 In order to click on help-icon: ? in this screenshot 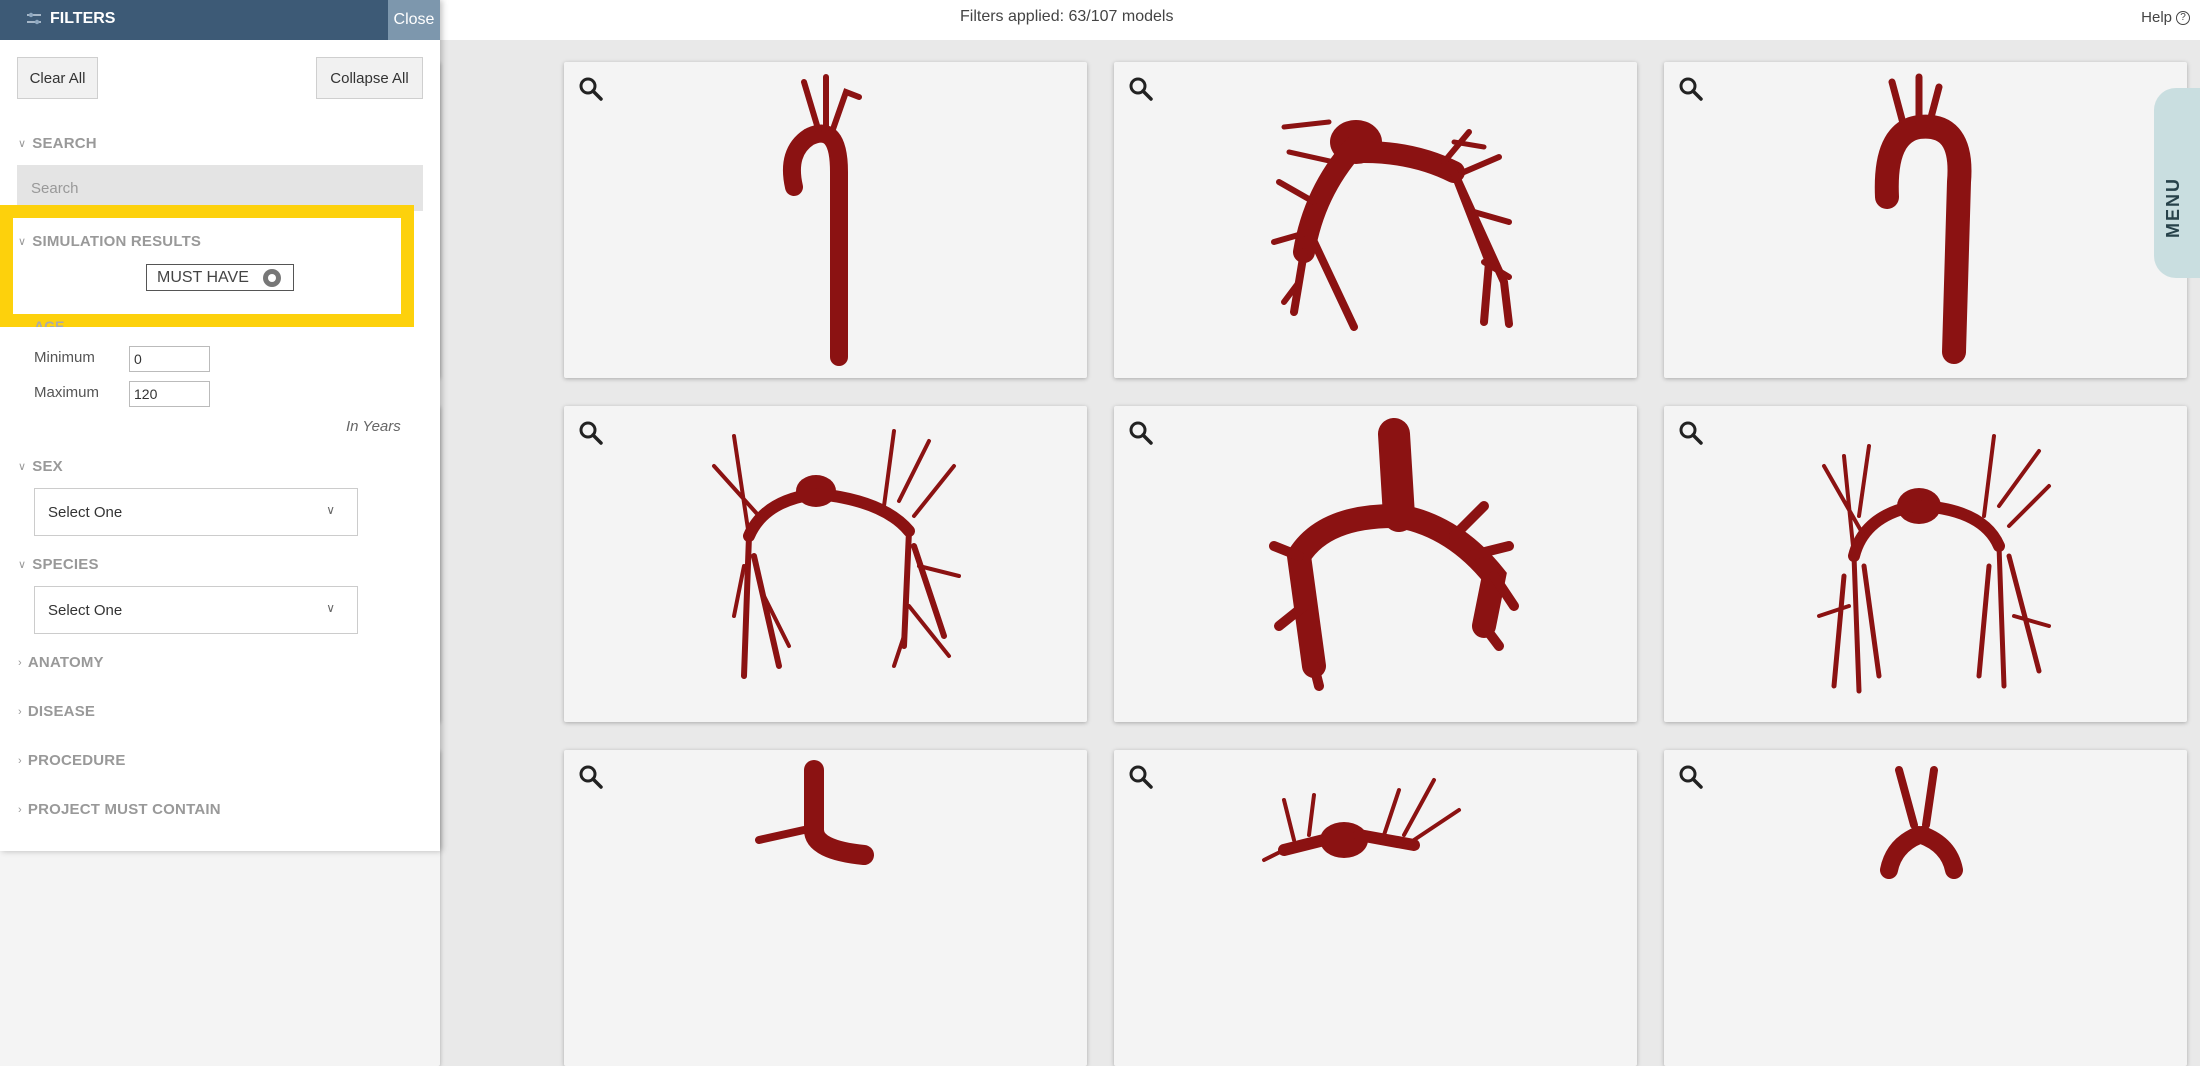, I will do `click(2183, 17)`.